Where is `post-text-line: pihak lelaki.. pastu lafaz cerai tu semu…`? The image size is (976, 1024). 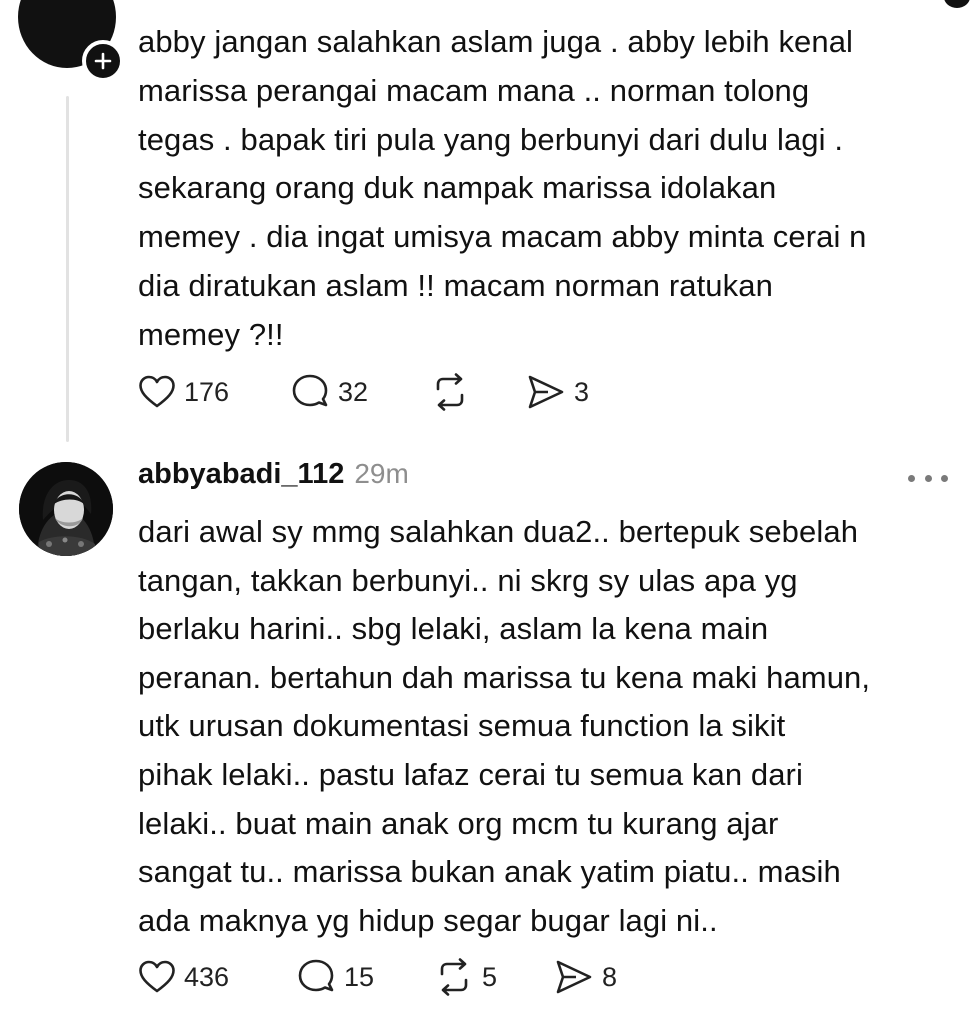 post-text-line: pihak lelaki.. pastu lafaz cerai tu semu… is located at coordinates (470, 774).